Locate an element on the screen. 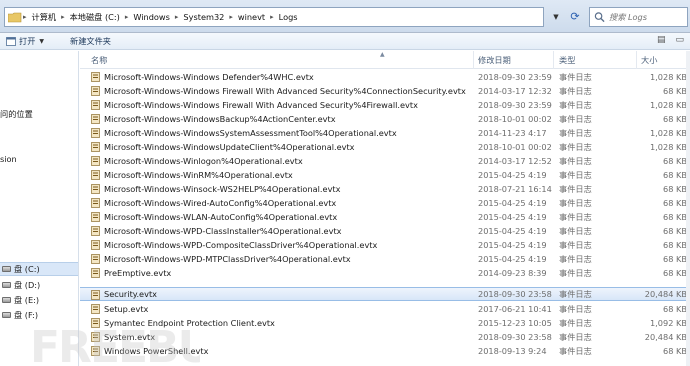  file-modified-date: 2018-10-01 00:02 is located at coordinates (515, 119).